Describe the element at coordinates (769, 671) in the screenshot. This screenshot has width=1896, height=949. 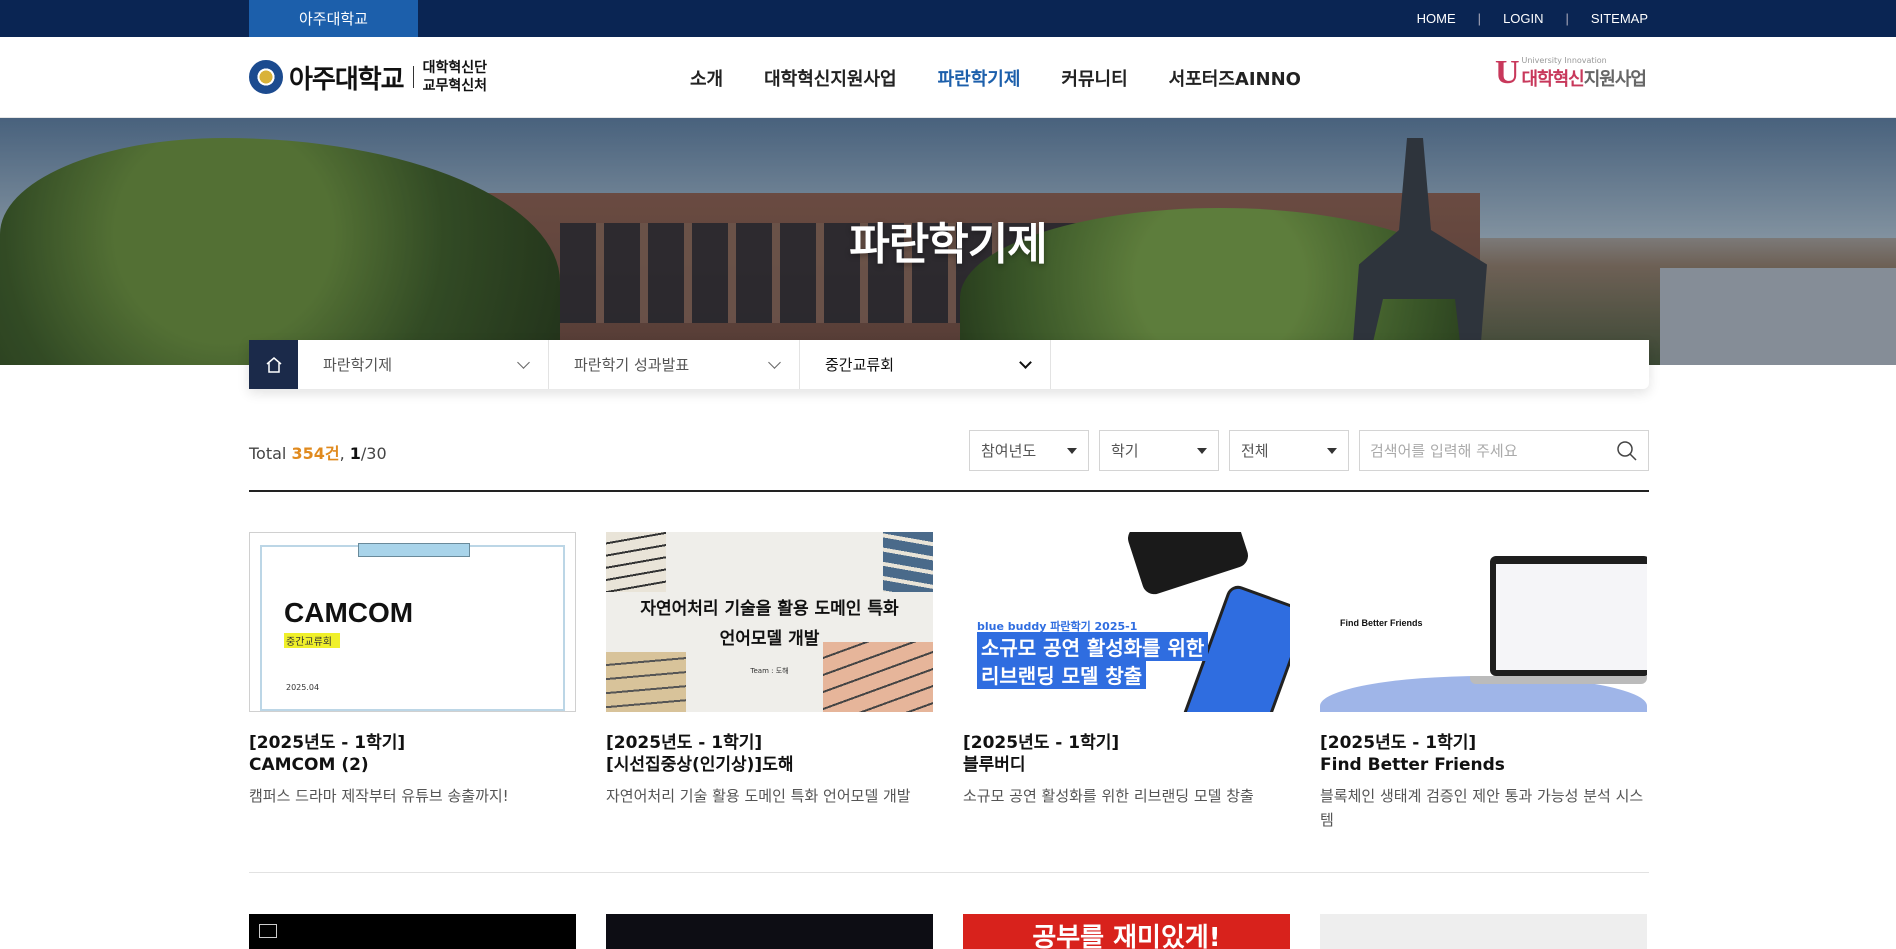
I see `thumb-team: Team : 도해` at that location.